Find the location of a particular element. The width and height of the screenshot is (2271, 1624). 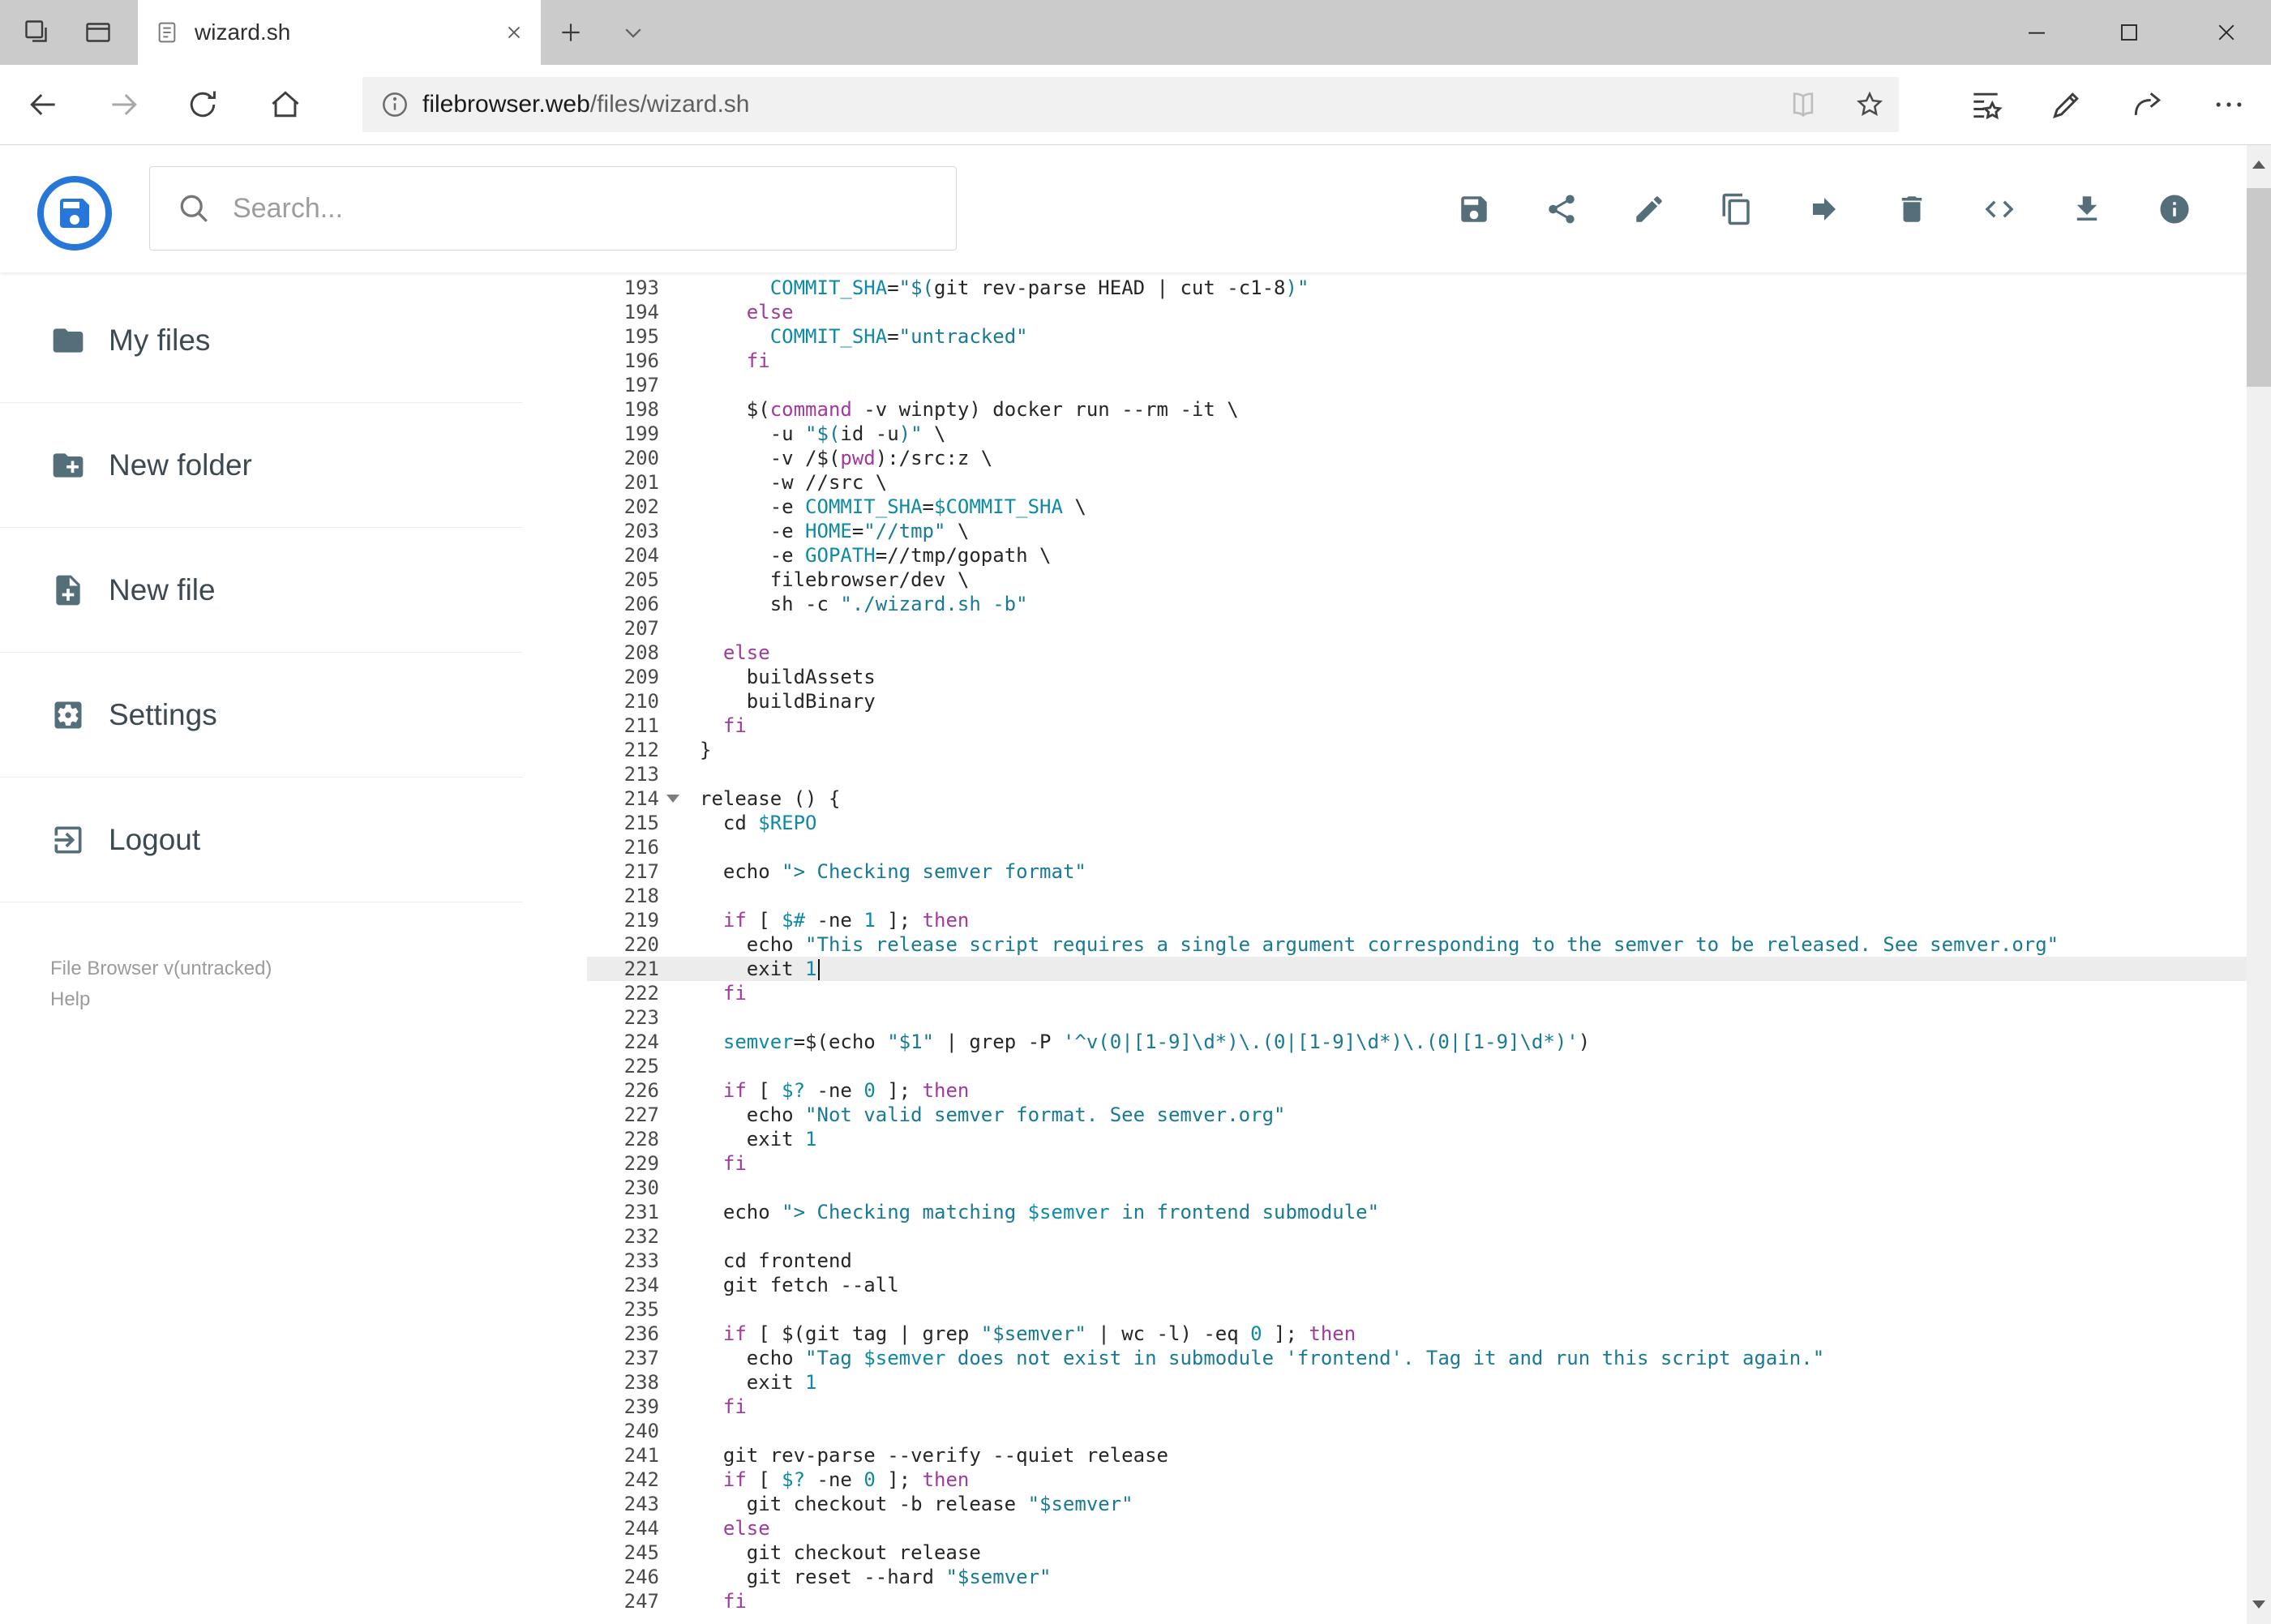

editor-row: 246 git reset --hard "$semver" is located at coordinates (1417, 1577).